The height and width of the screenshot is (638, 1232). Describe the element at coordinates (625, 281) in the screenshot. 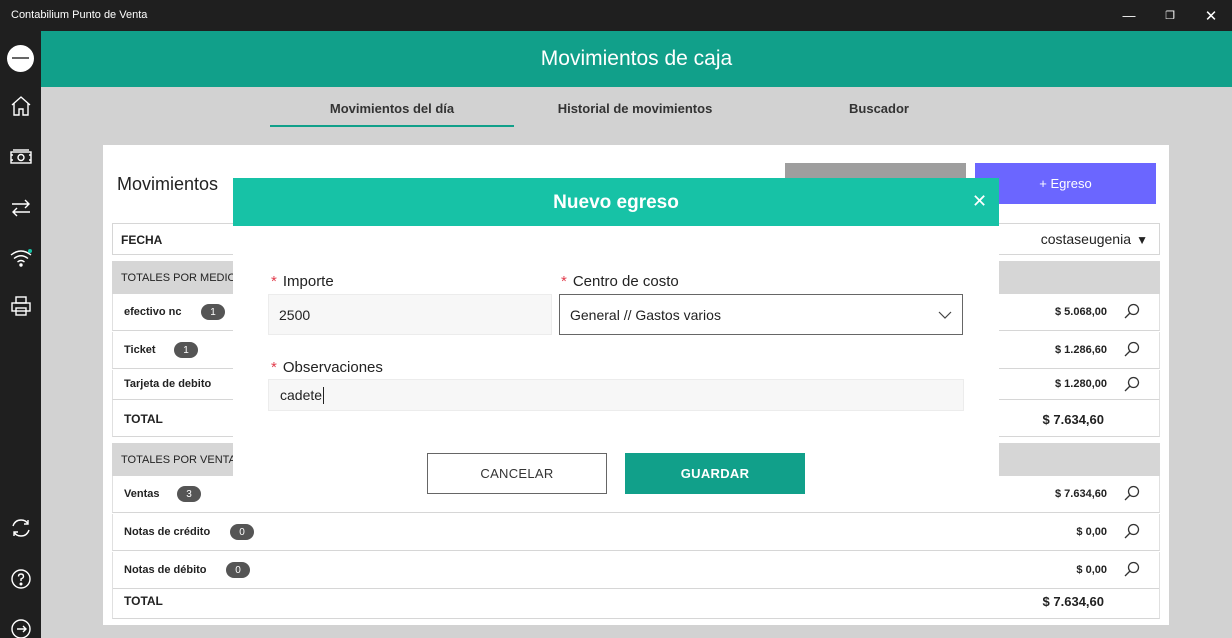

I see `centro-costo-label-text: Centro de costo` at that location.